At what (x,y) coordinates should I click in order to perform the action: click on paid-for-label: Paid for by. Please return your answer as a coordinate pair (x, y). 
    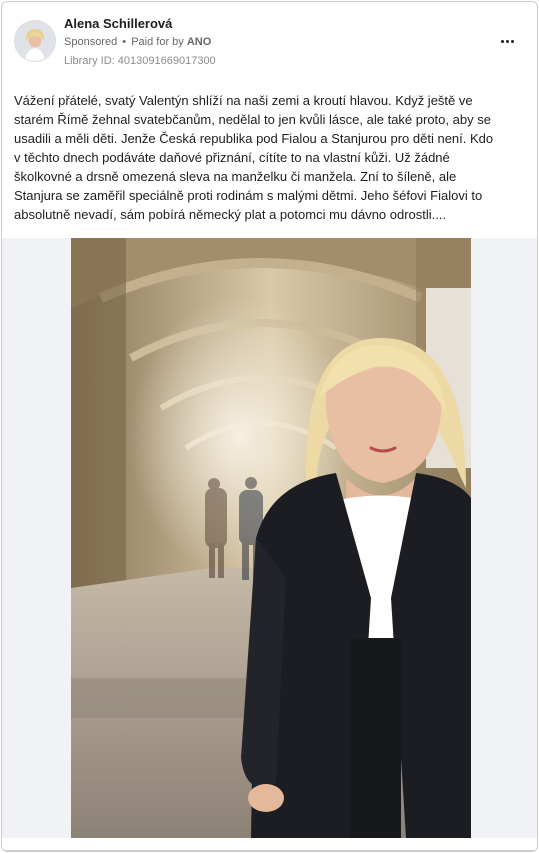
    Looking at the image, I should click on (157, 42).